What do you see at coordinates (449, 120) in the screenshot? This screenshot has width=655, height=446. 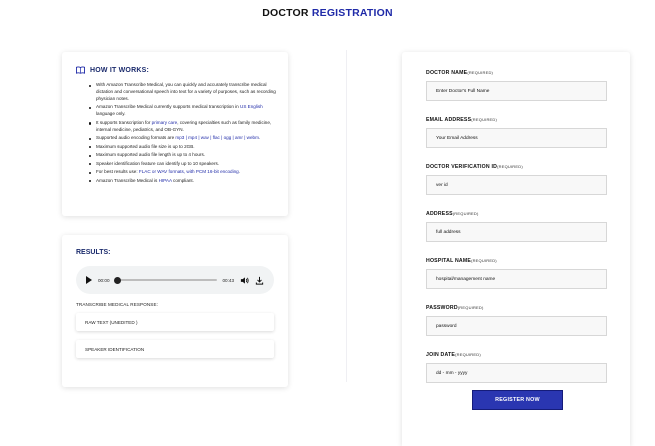 I see `email-address-label-text: EMAIL ADDRESS` at bounding box center [449, 120].